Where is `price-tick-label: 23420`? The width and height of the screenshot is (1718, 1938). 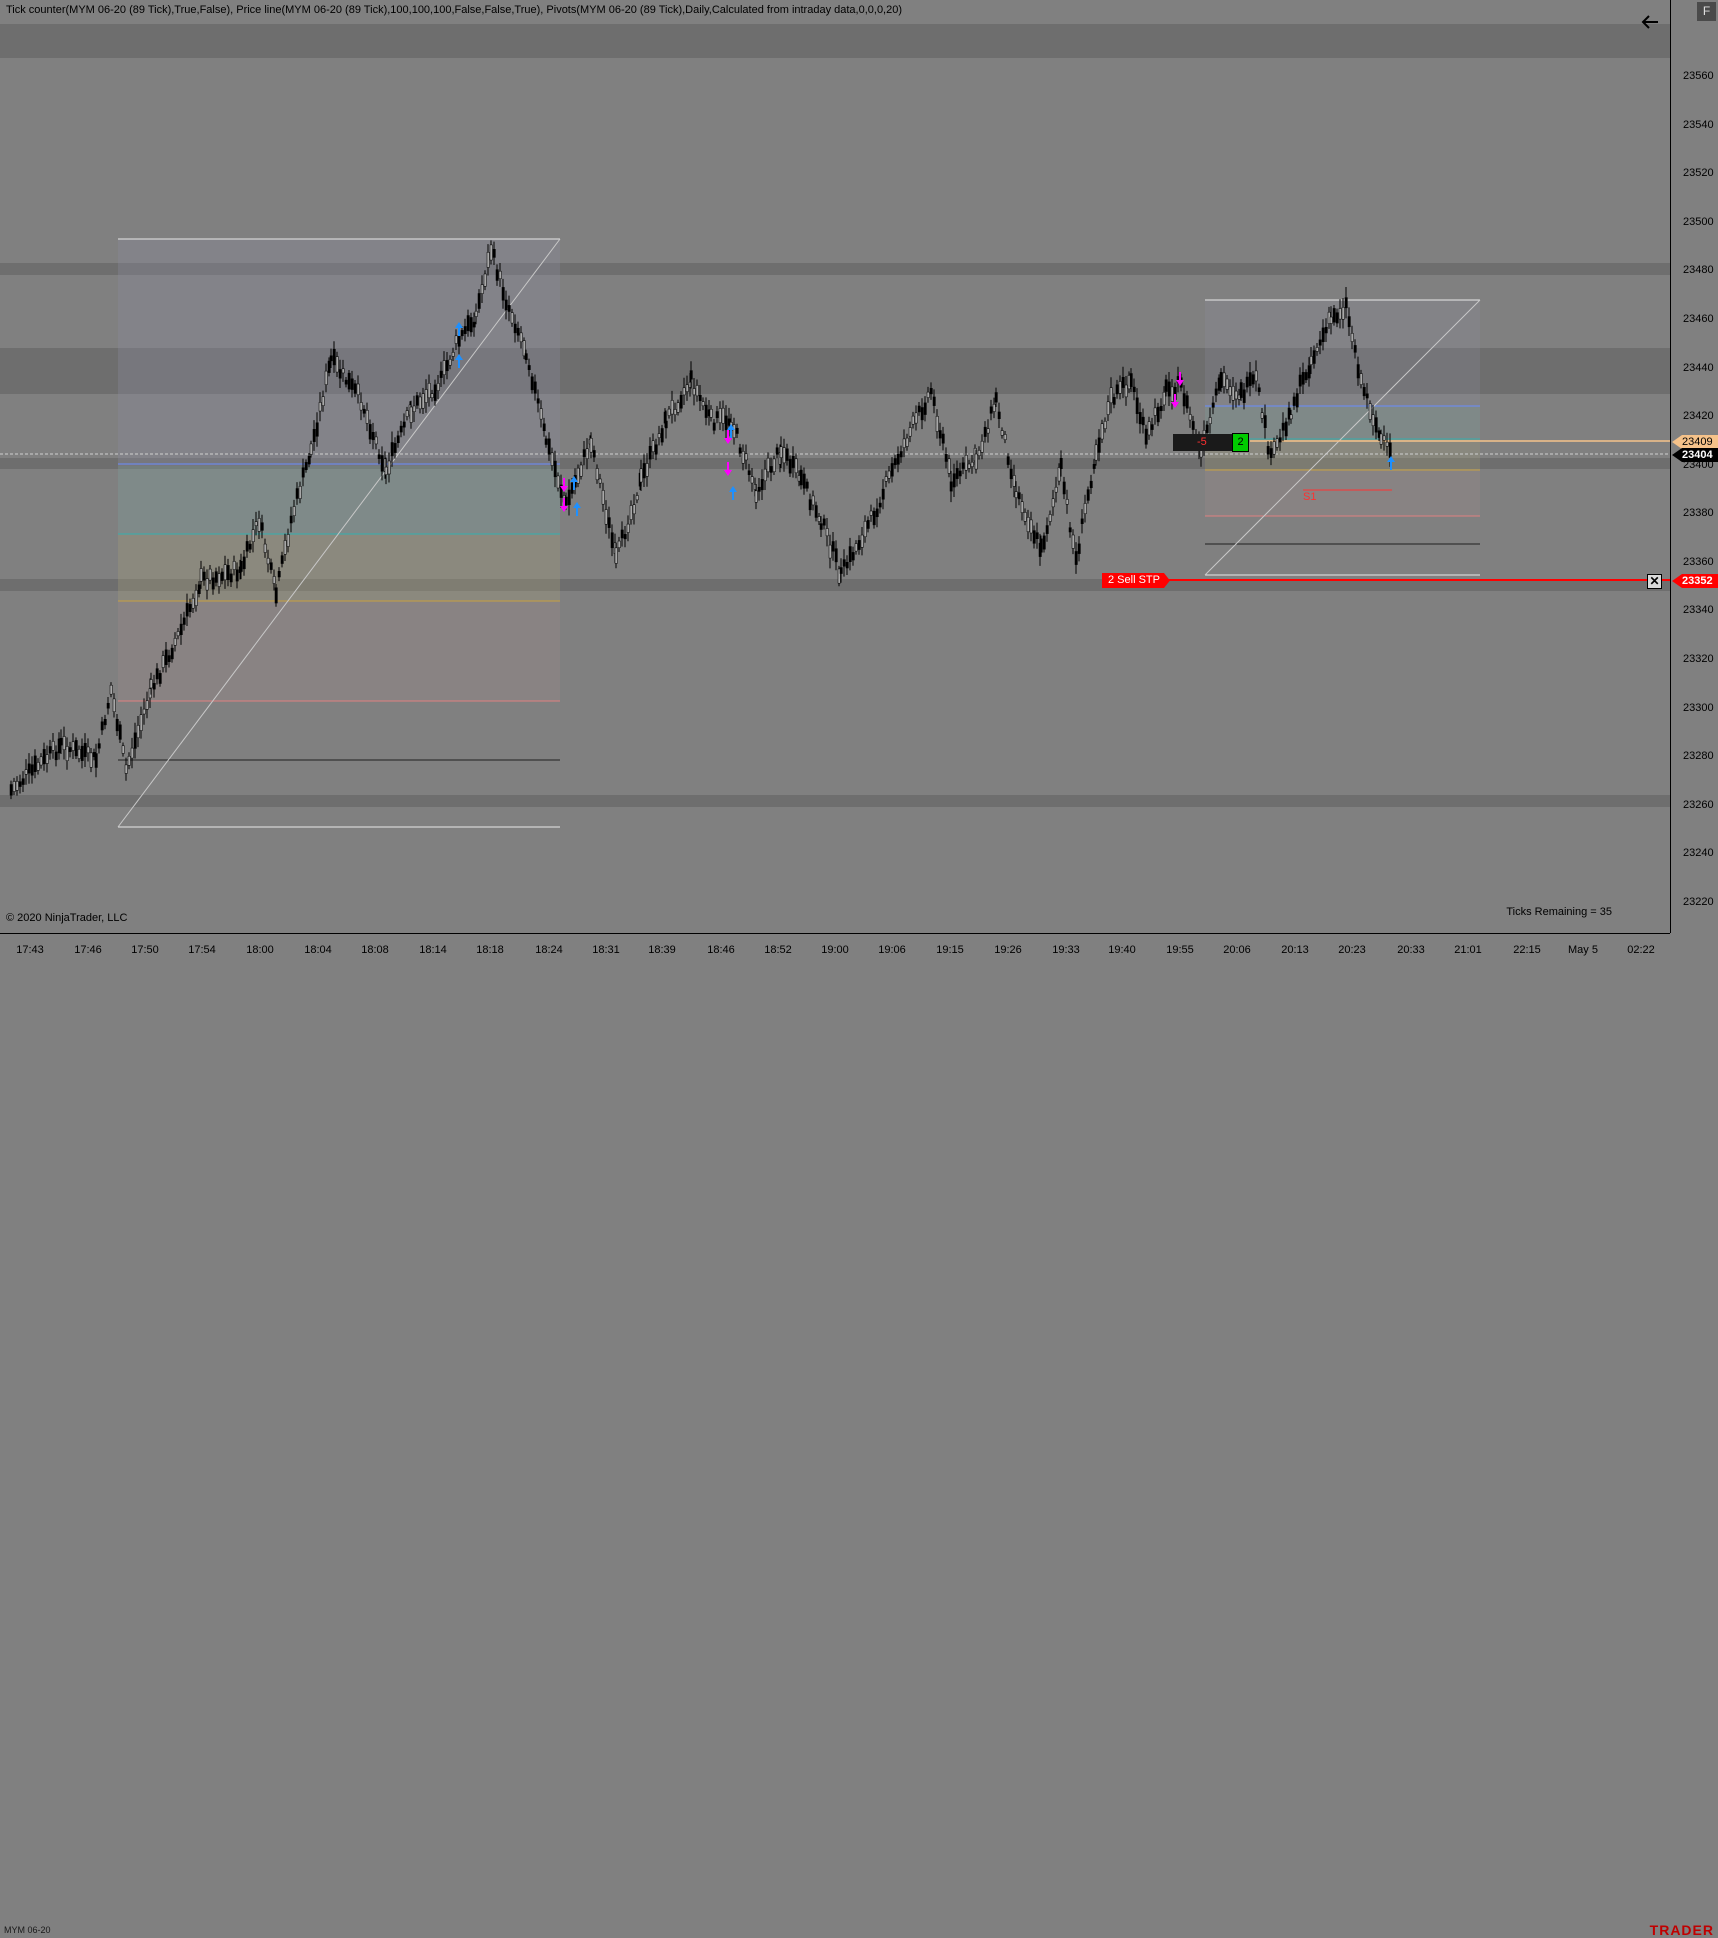
price-tick-label: 23420 is located at coordinates (1698, 416).